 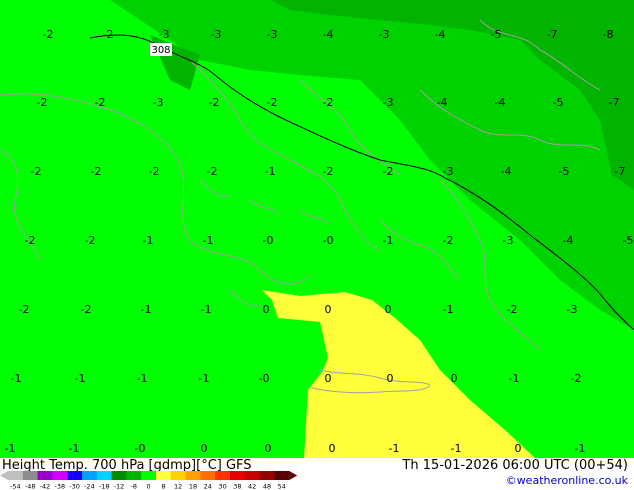 I want to click on scale-tick-label: 0, so click(x=149, y=486).